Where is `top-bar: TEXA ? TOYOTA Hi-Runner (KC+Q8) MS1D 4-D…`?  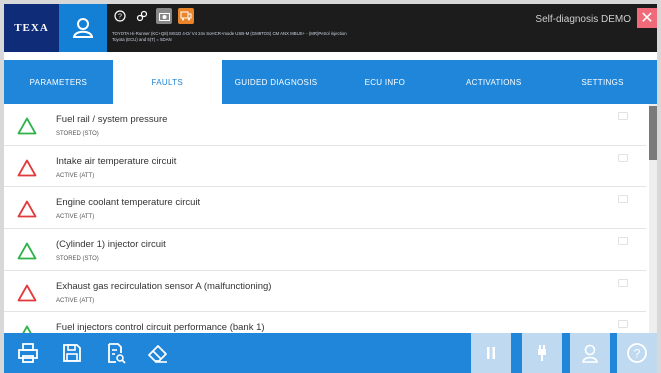 top-bar: TEXA ? TOYOTA Hi-Runner (KC+Q8) MS1D 4-D… is located at coordinates (330, 28).